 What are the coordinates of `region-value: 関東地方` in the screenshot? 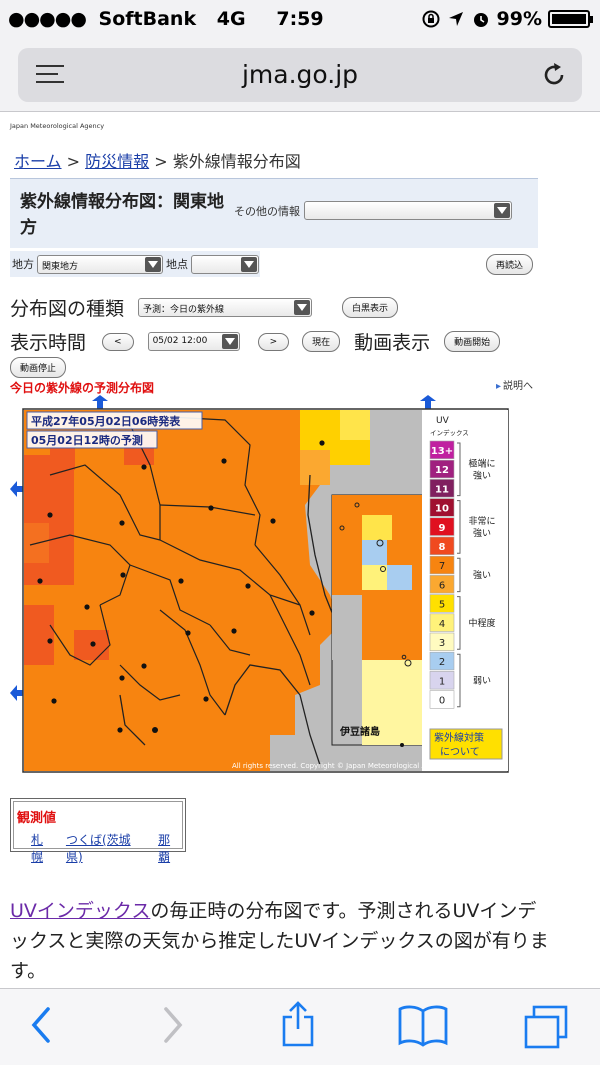 It's located at (60, 266).